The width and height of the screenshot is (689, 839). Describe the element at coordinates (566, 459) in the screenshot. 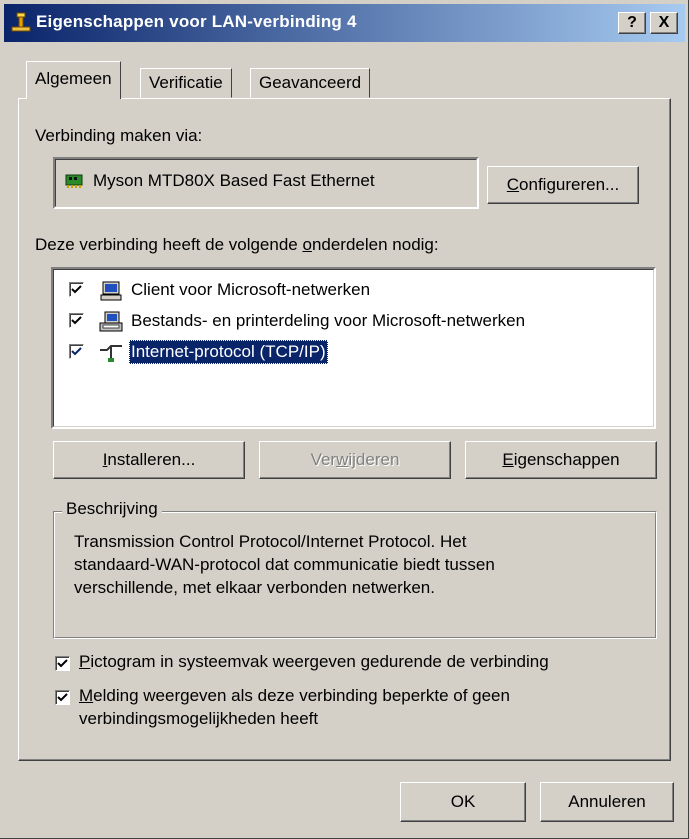

I see `properties-label: igenschappen` at that location.